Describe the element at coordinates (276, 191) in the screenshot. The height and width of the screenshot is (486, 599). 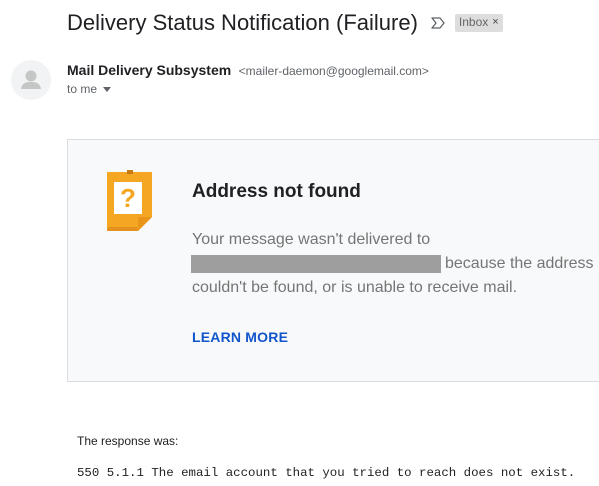
I see `notice-title: Address not found` at that location.